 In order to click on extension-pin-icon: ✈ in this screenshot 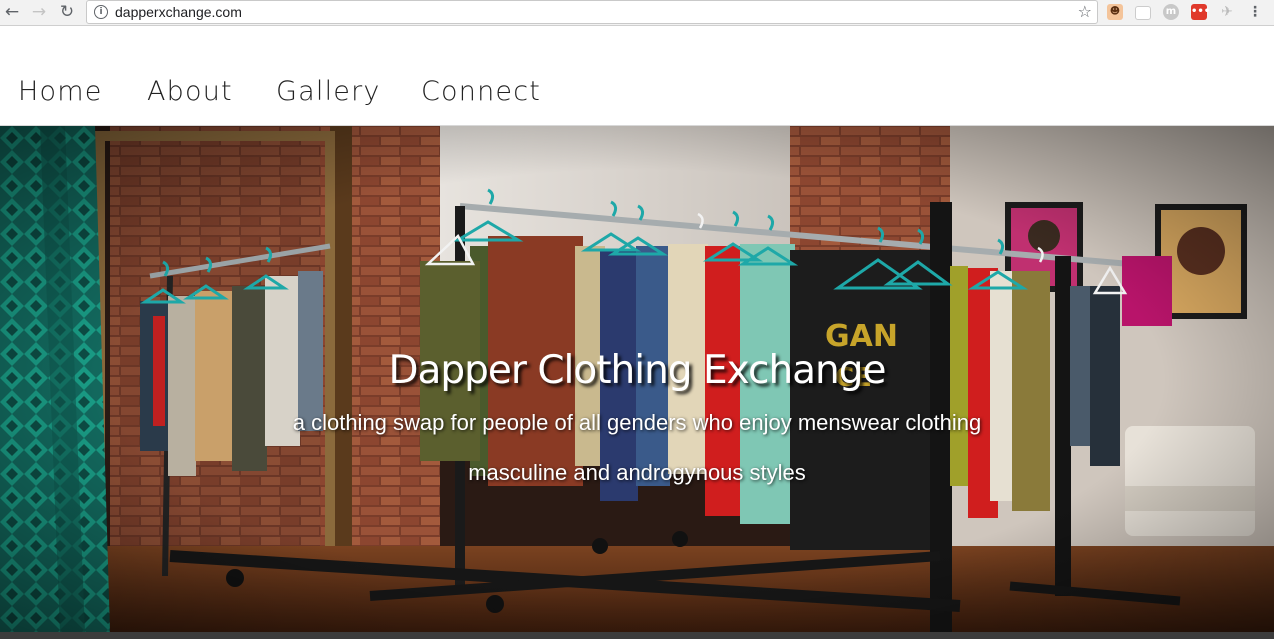, I will do `click(1227, 12)`.